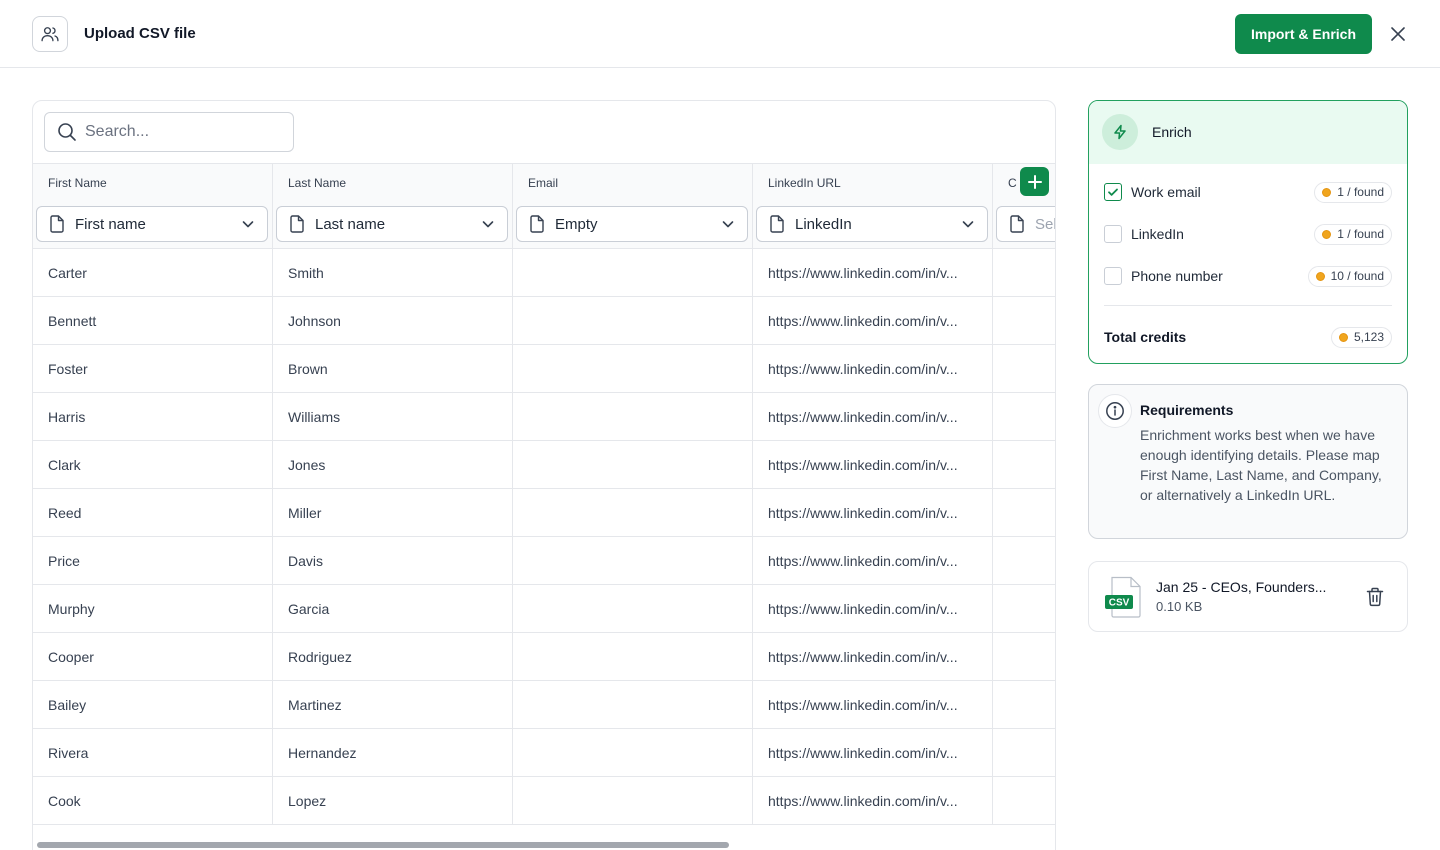  What do you see at coordinates (1026, 224) in the screenshot?
I see `mapping-select-partial: Sel` at bounding box center [1026, 224].